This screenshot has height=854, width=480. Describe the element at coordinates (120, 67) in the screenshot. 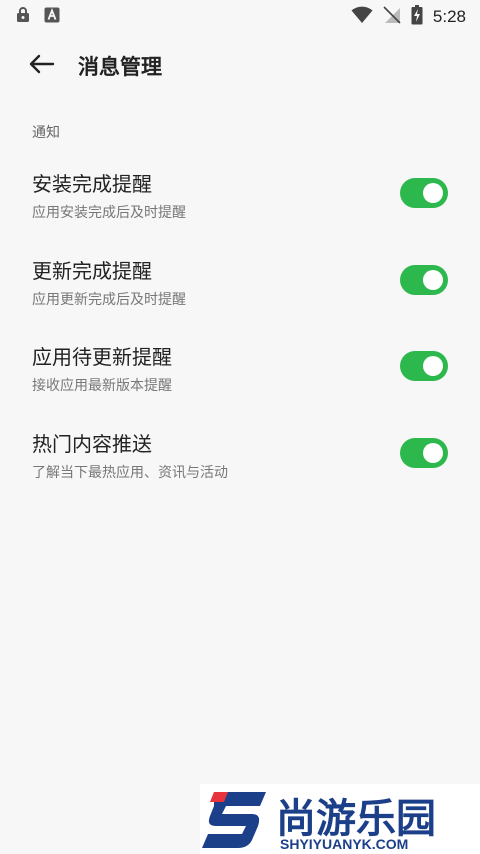

I see `page-title: 消息管理` at that location.